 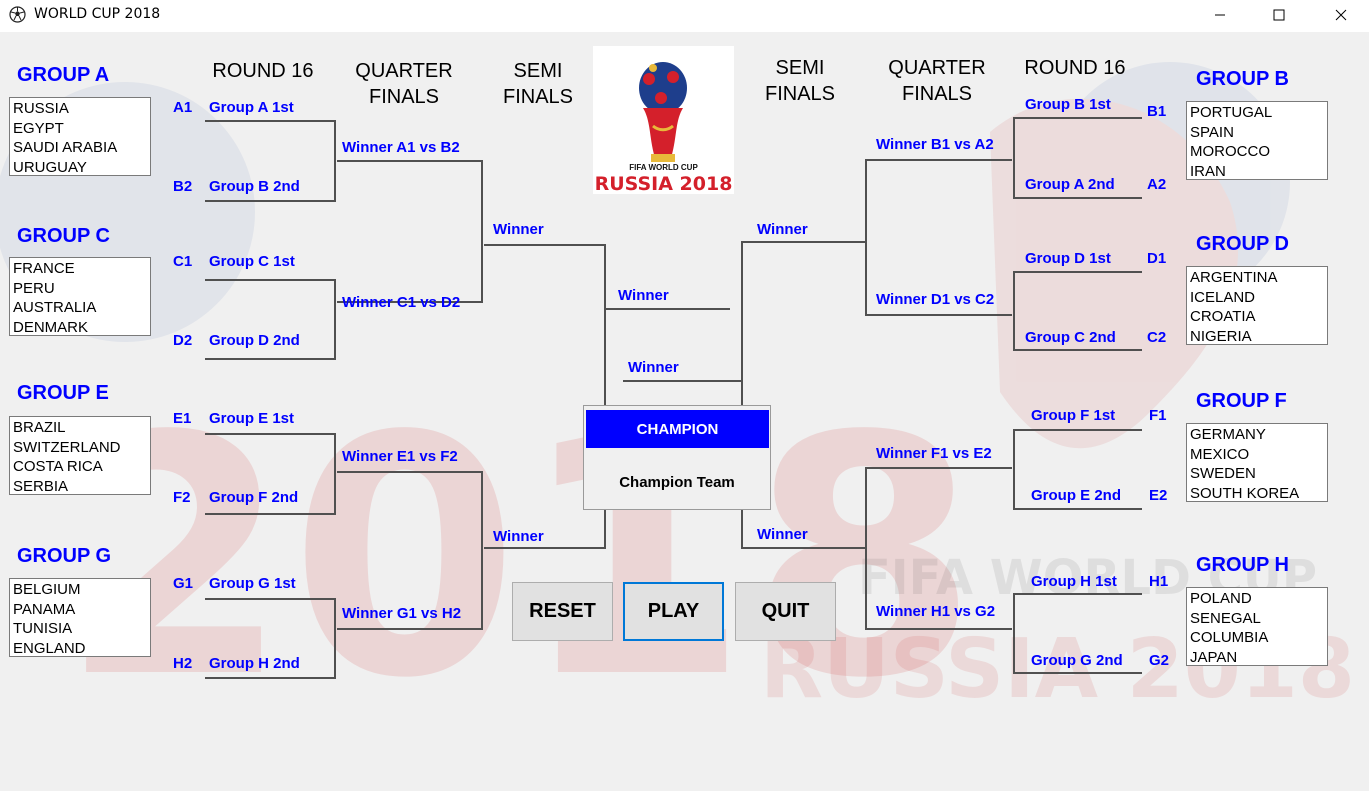 What do you see at coordinates (80, 467) in the screenshot?
I see `list-item: COSTA RICA` at bounding box center [80, 467].